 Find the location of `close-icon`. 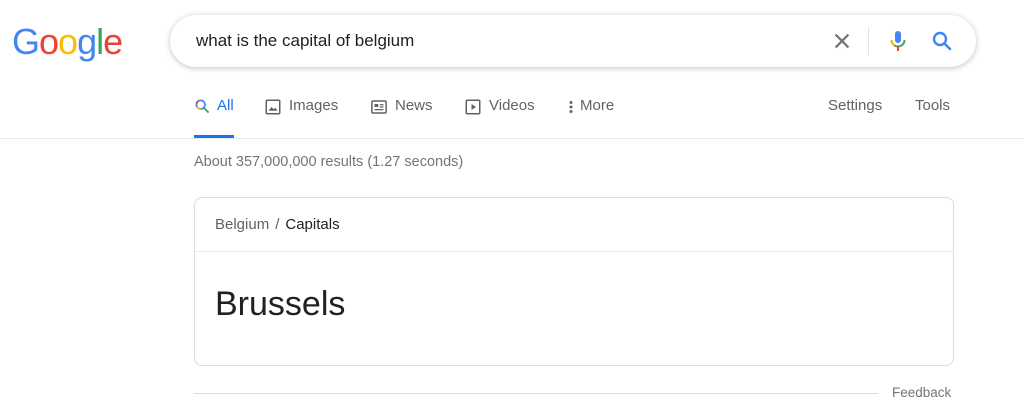

close-icon is located at coordinates (842, 41).